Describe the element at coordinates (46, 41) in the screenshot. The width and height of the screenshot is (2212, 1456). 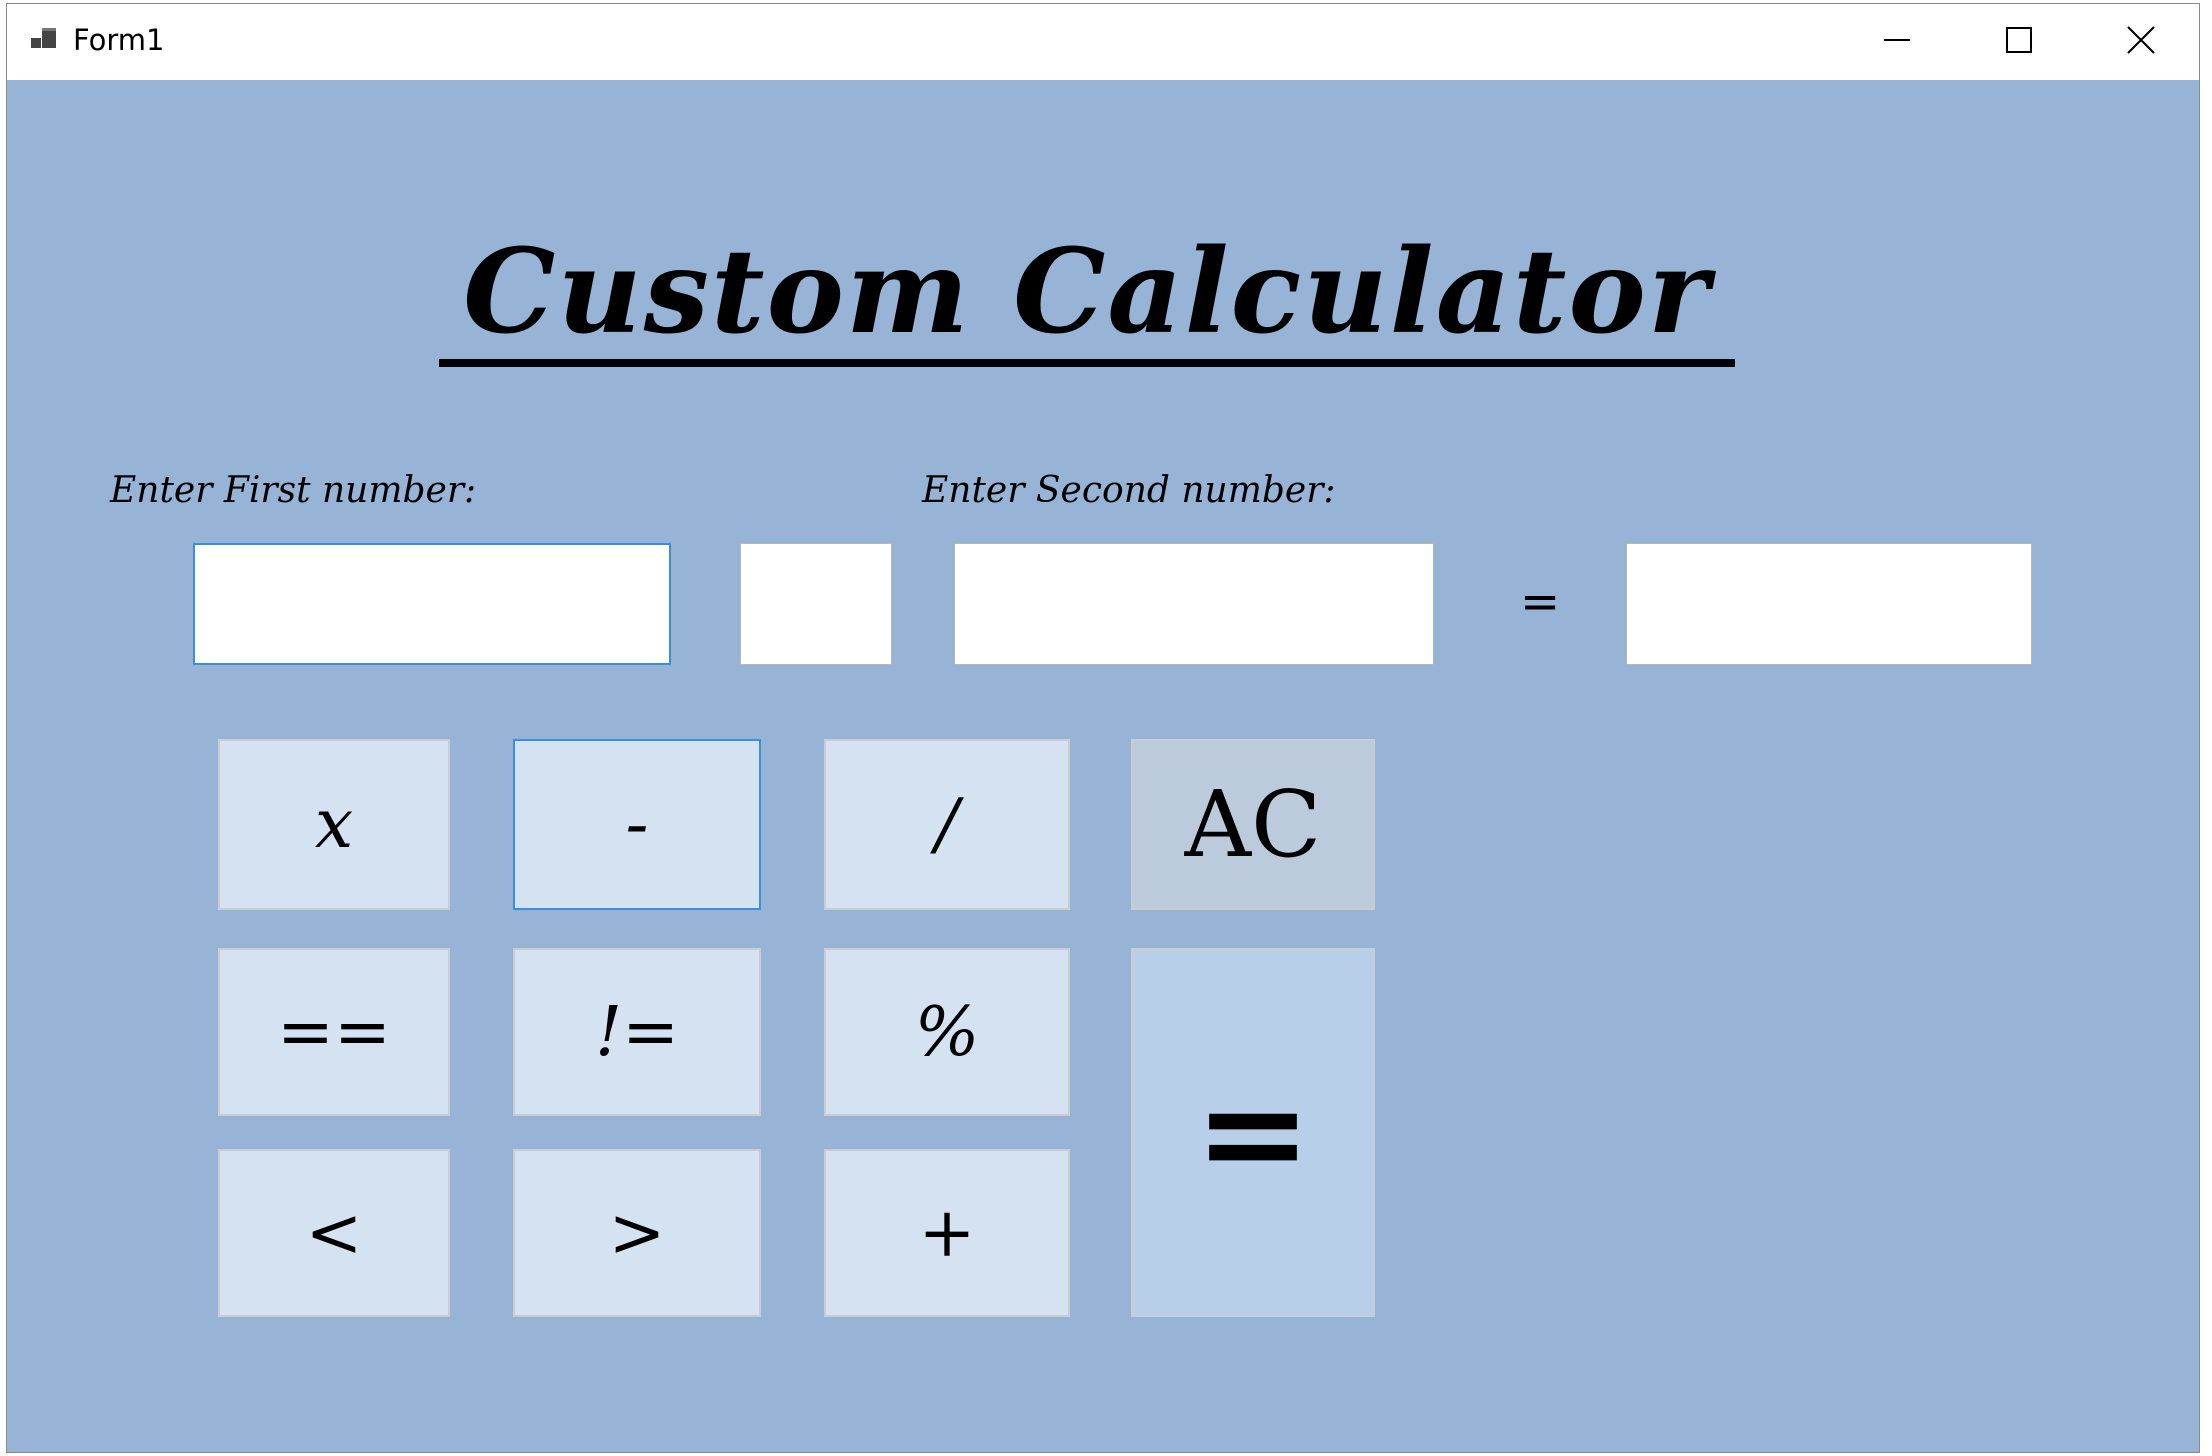
I see `app-icon` at that location.